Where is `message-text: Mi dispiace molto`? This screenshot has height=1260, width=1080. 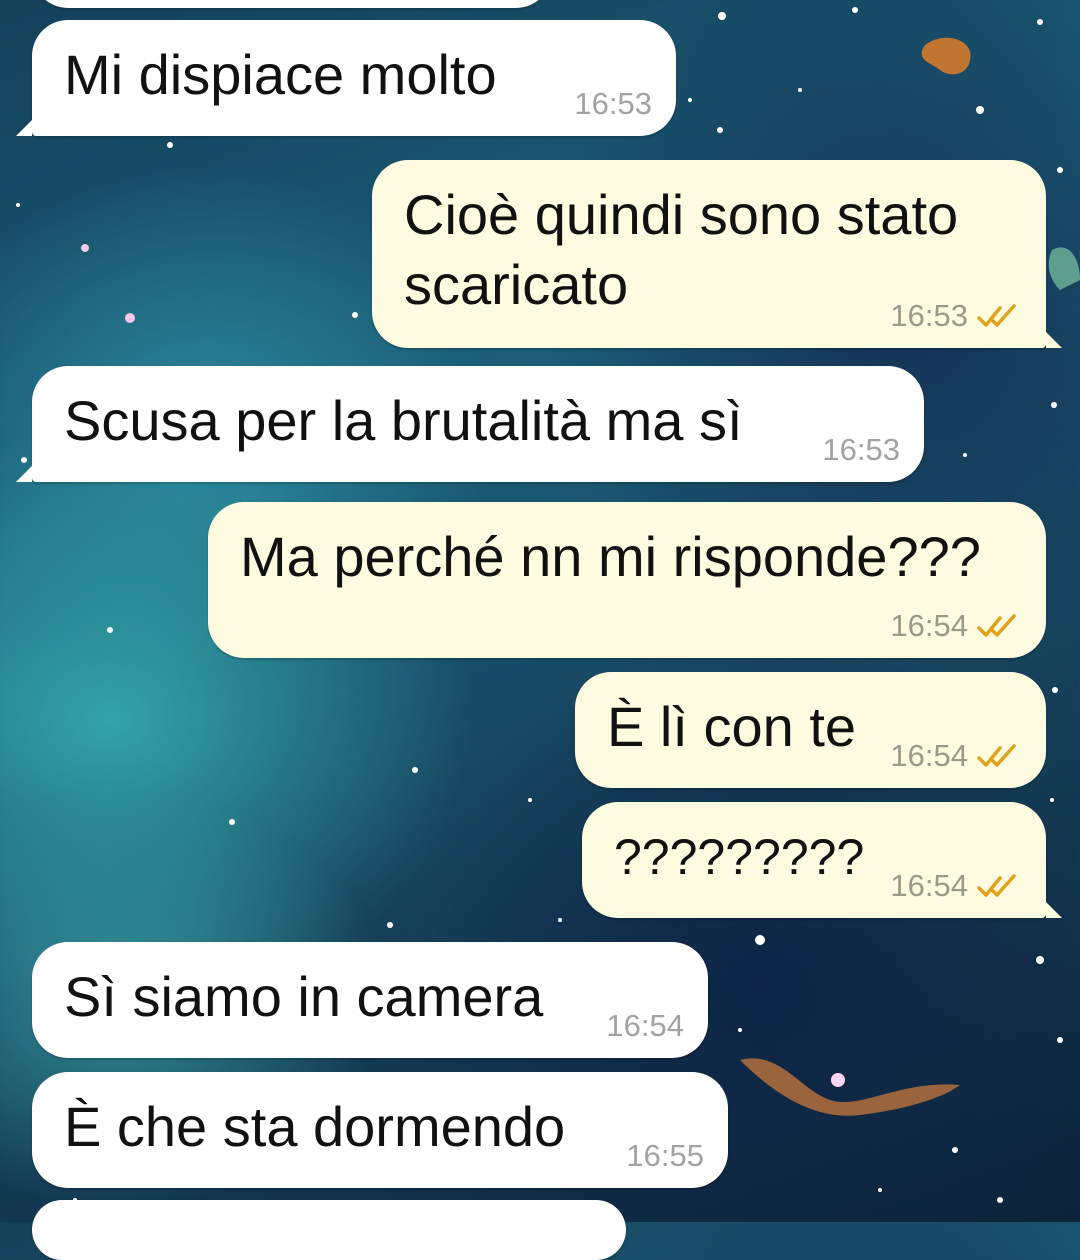
message-text: Mi dispiace molto is located at coordinates (280, 74).